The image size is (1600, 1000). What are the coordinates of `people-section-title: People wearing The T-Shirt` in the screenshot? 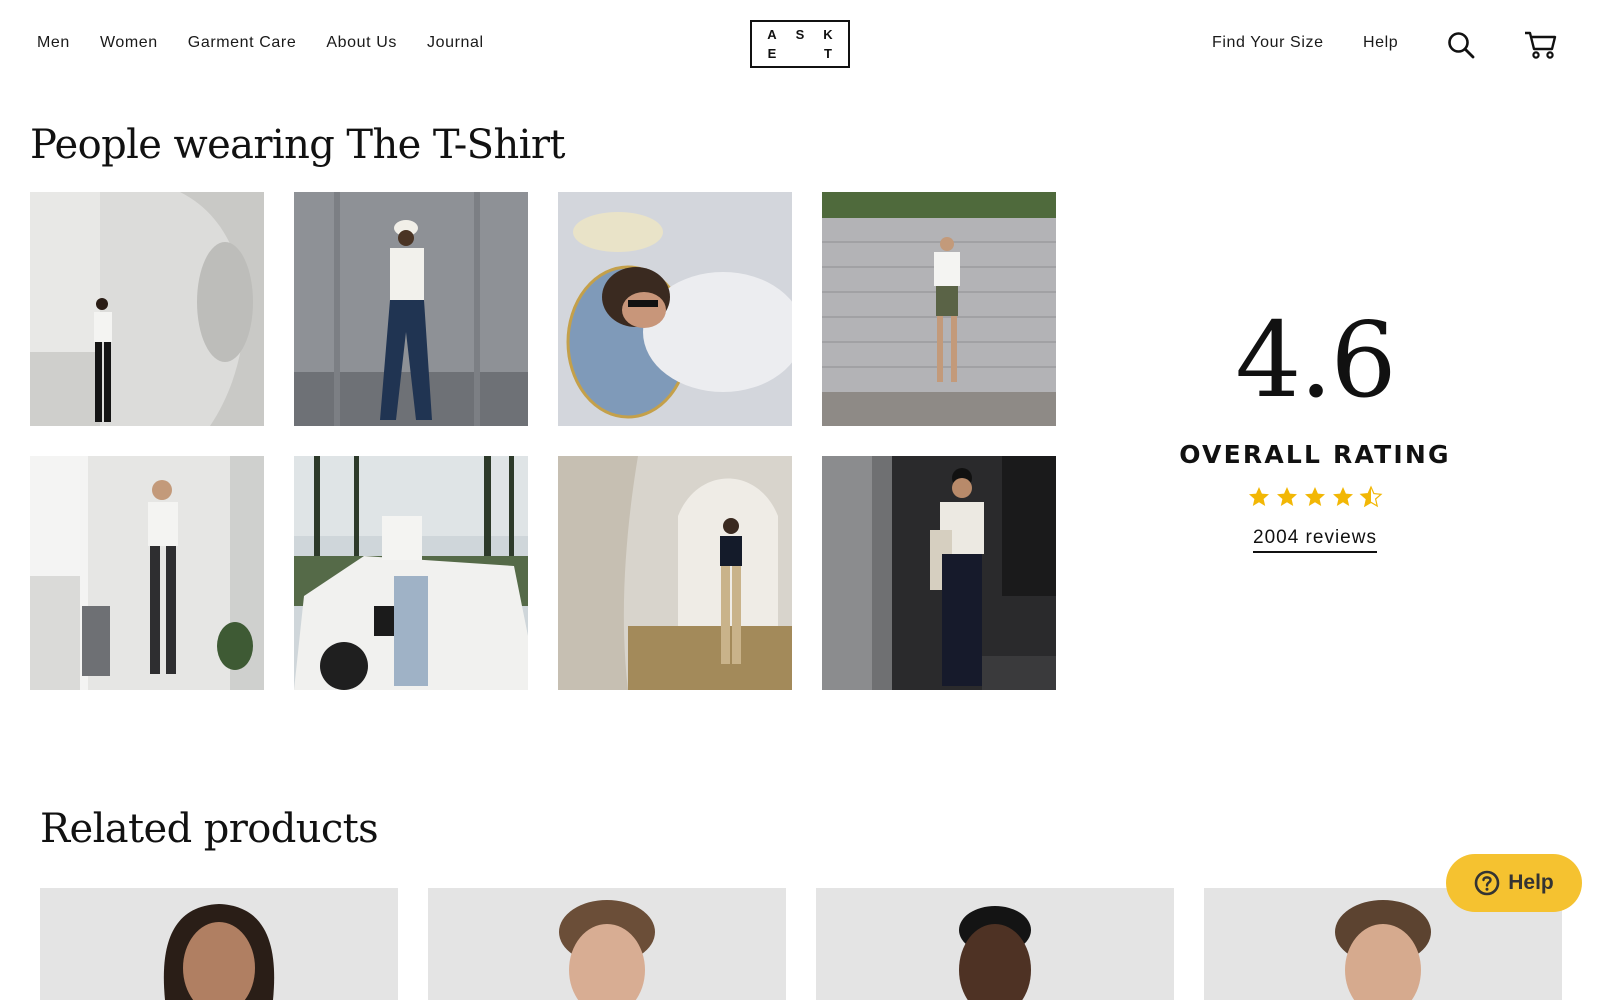 It's located at (297, 145).